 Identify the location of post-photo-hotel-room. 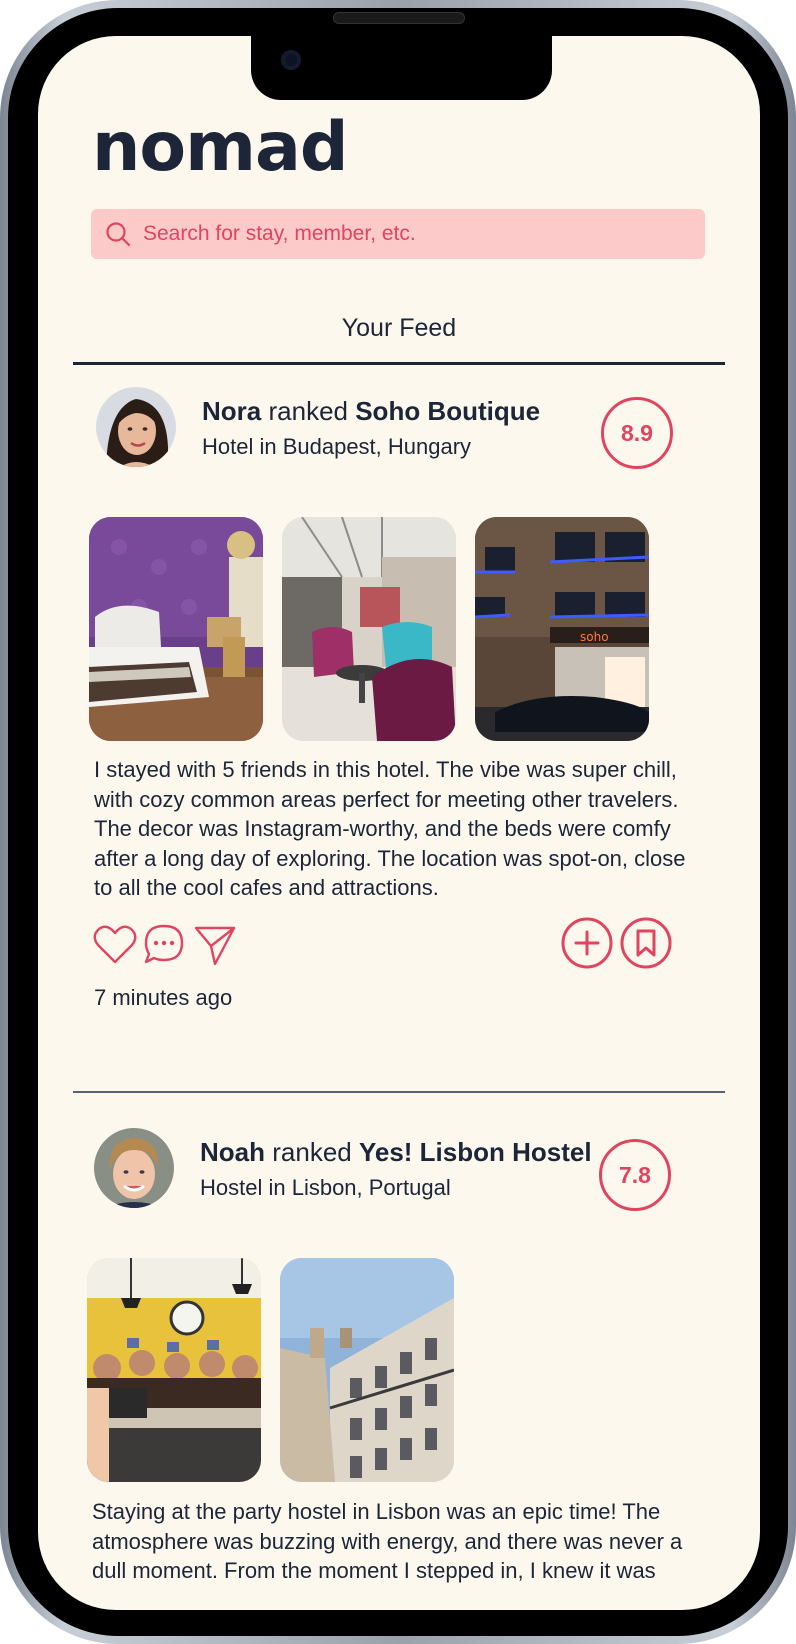
(176, 629).